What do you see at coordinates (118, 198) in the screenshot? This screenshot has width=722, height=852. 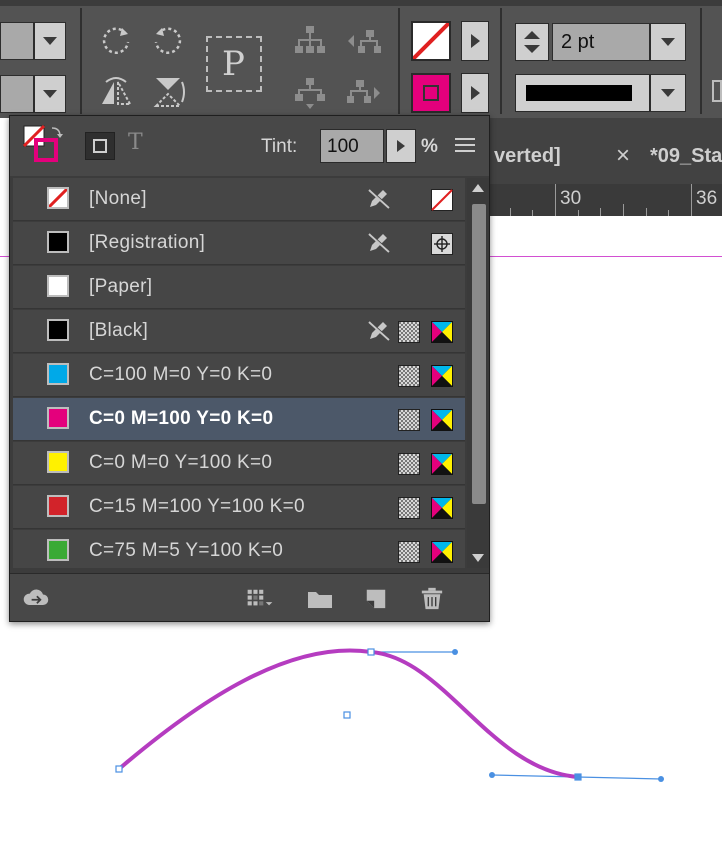 I see `swatch-name: [None]` at bounding box center [118, 198].